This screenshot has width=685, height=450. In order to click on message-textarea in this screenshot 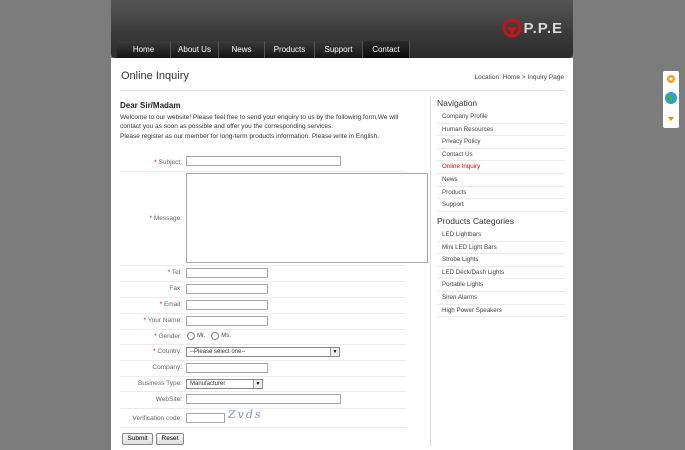, I will do `click(307, 218)`.